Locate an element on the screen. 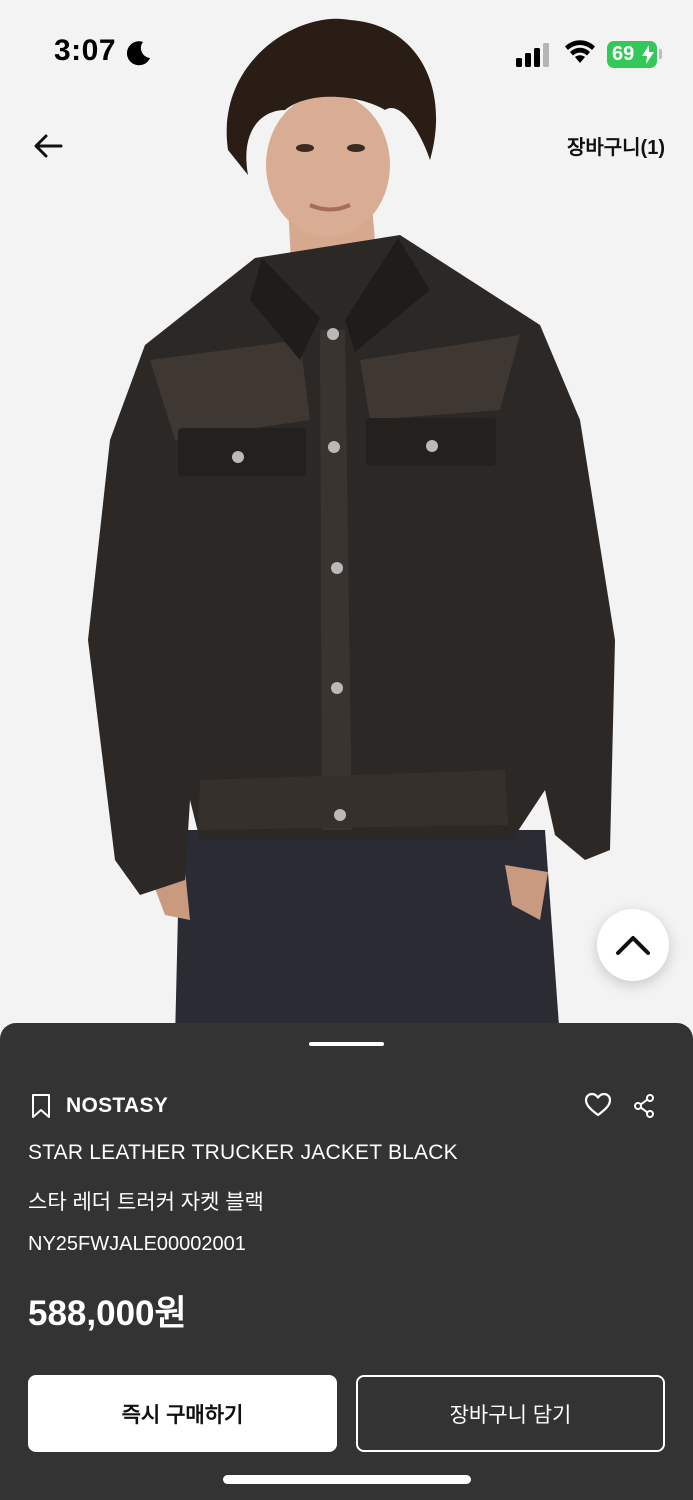 This screenshot has height=1500, width=693. battery-level: 69 is located at coordinates (623, 54).